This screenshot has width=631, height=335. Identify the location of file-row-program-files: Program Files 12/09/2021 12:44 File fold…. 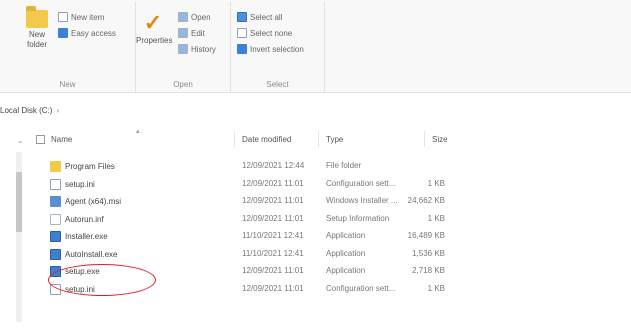
(260, 167).